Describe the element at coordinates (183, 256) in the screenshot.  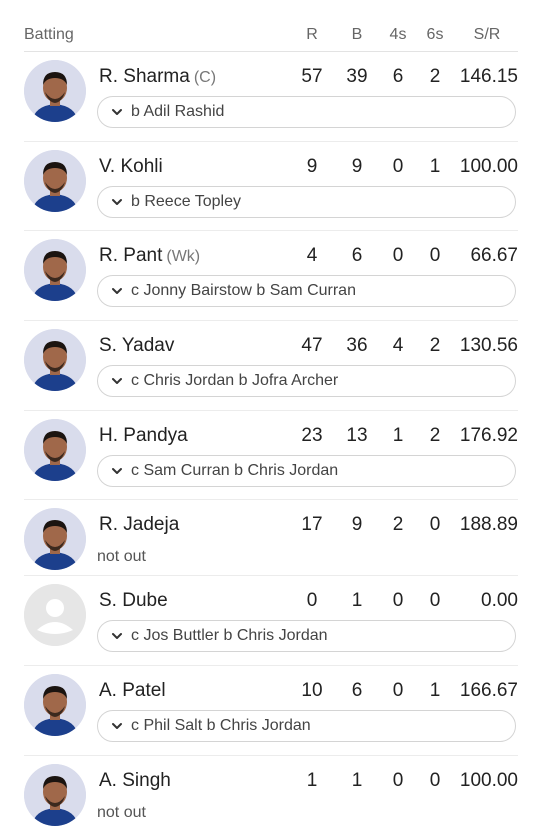
I see `batter-role-tag: (Wk)` at that location.